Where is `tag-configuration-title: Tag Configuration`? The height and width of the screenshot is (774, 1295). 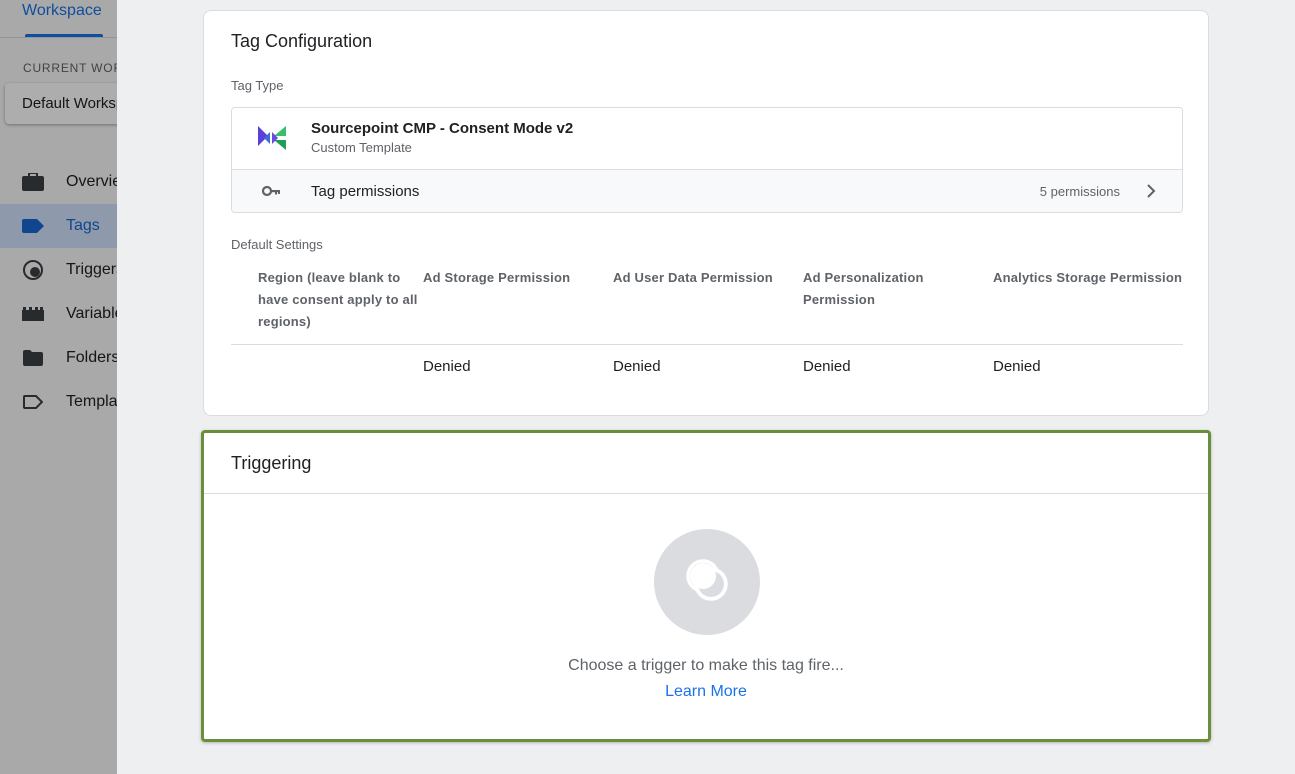 tag-configuration-title: Tag Configuration is located at coordinates (302, 41).